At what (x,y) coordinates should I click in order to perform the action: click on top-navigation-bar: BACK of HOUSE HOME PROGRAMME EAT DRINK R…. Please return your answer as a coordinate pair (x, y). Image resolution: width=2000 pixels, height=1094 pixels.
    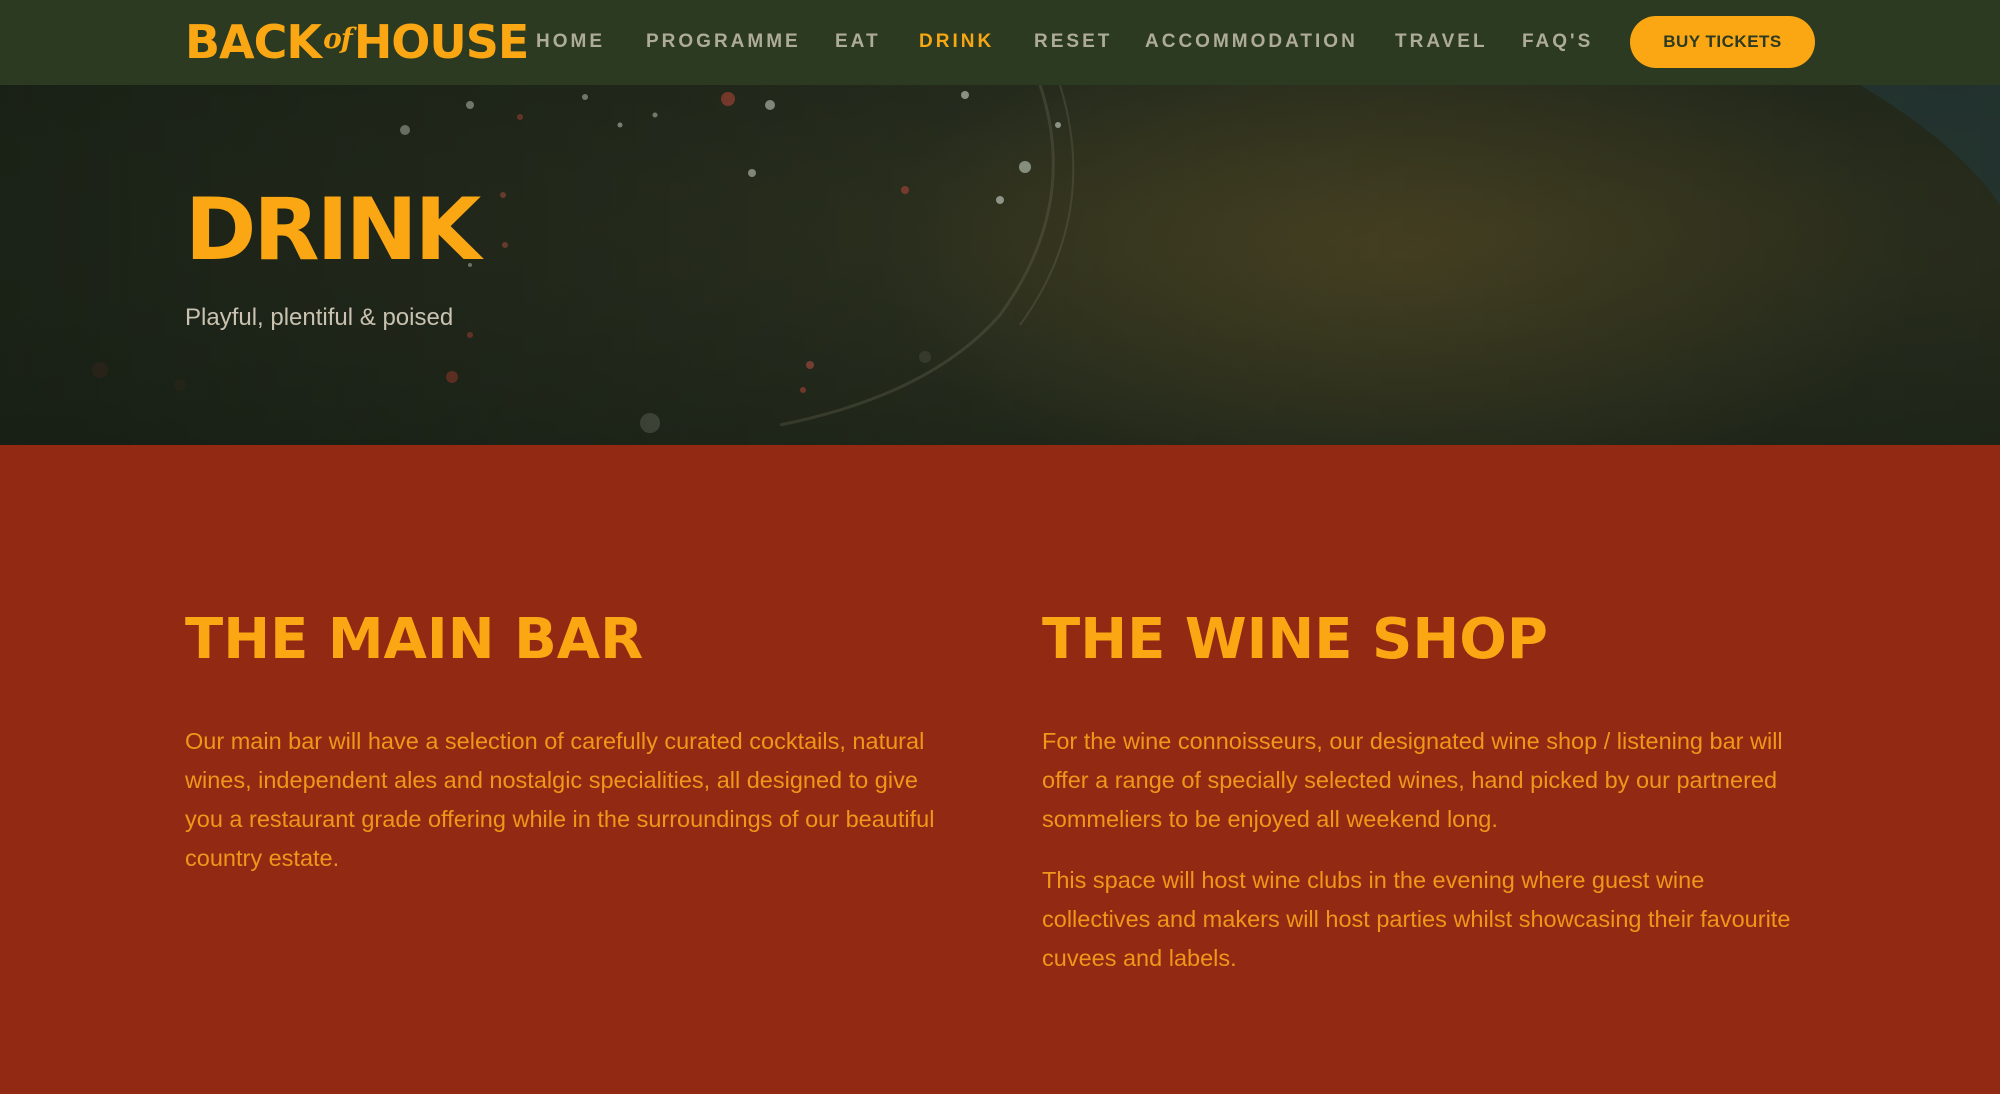
    Looking at the image, I should click on (1000, 42).